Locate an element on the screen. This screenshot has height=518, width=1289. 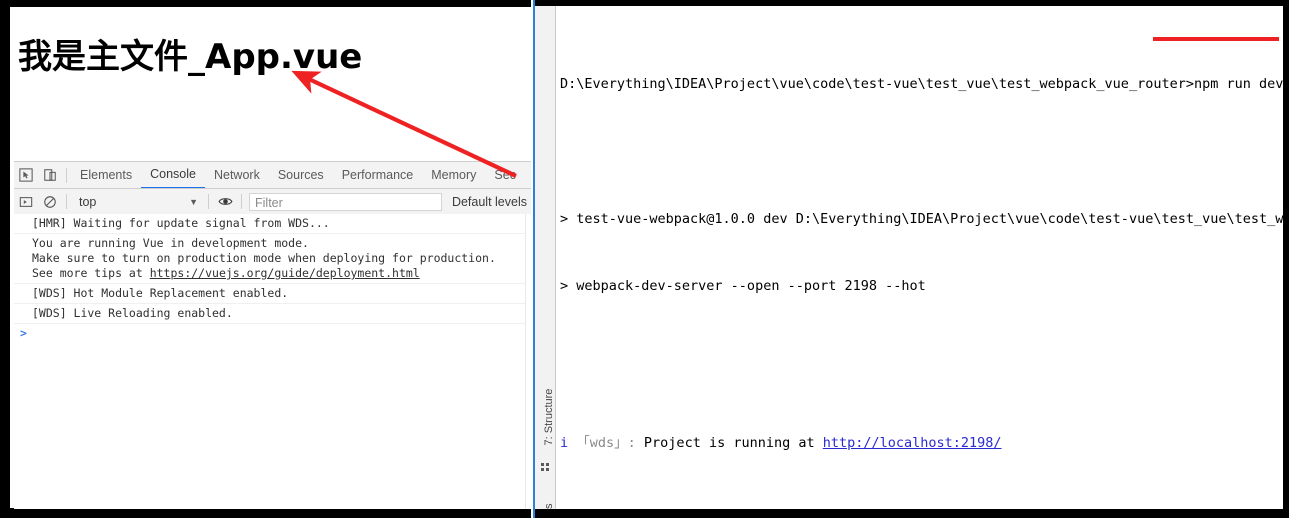
console-filter-bar: top ▼ Filter Default levels is located at coordinates (272, 202).